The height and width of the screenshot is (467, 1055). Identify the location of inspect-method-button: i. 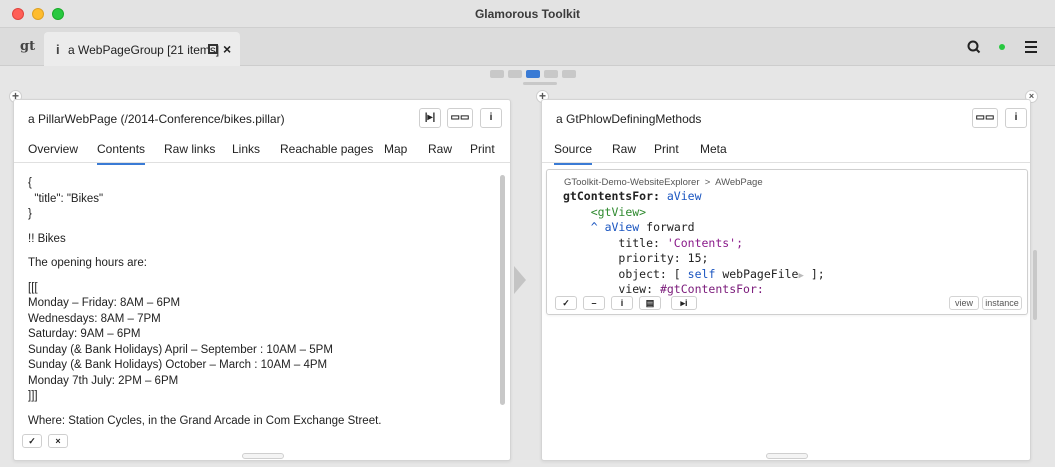
(622, 303).